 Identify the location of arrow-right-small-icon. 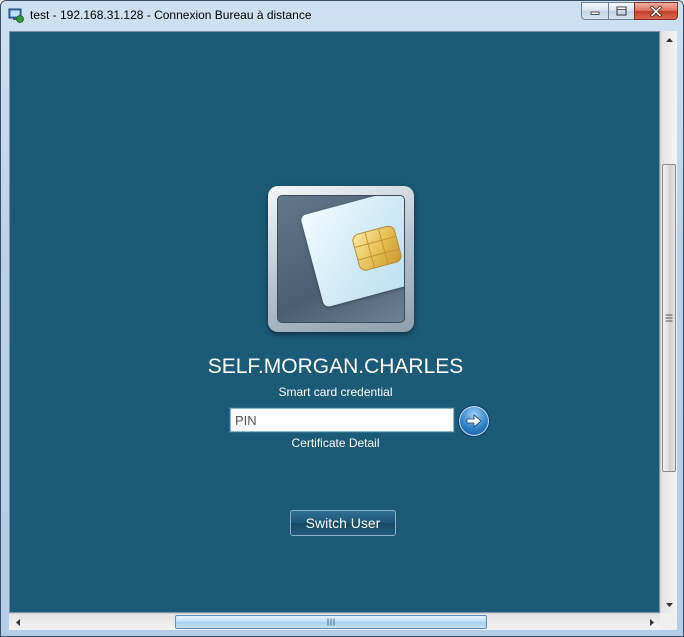
(651, 622).